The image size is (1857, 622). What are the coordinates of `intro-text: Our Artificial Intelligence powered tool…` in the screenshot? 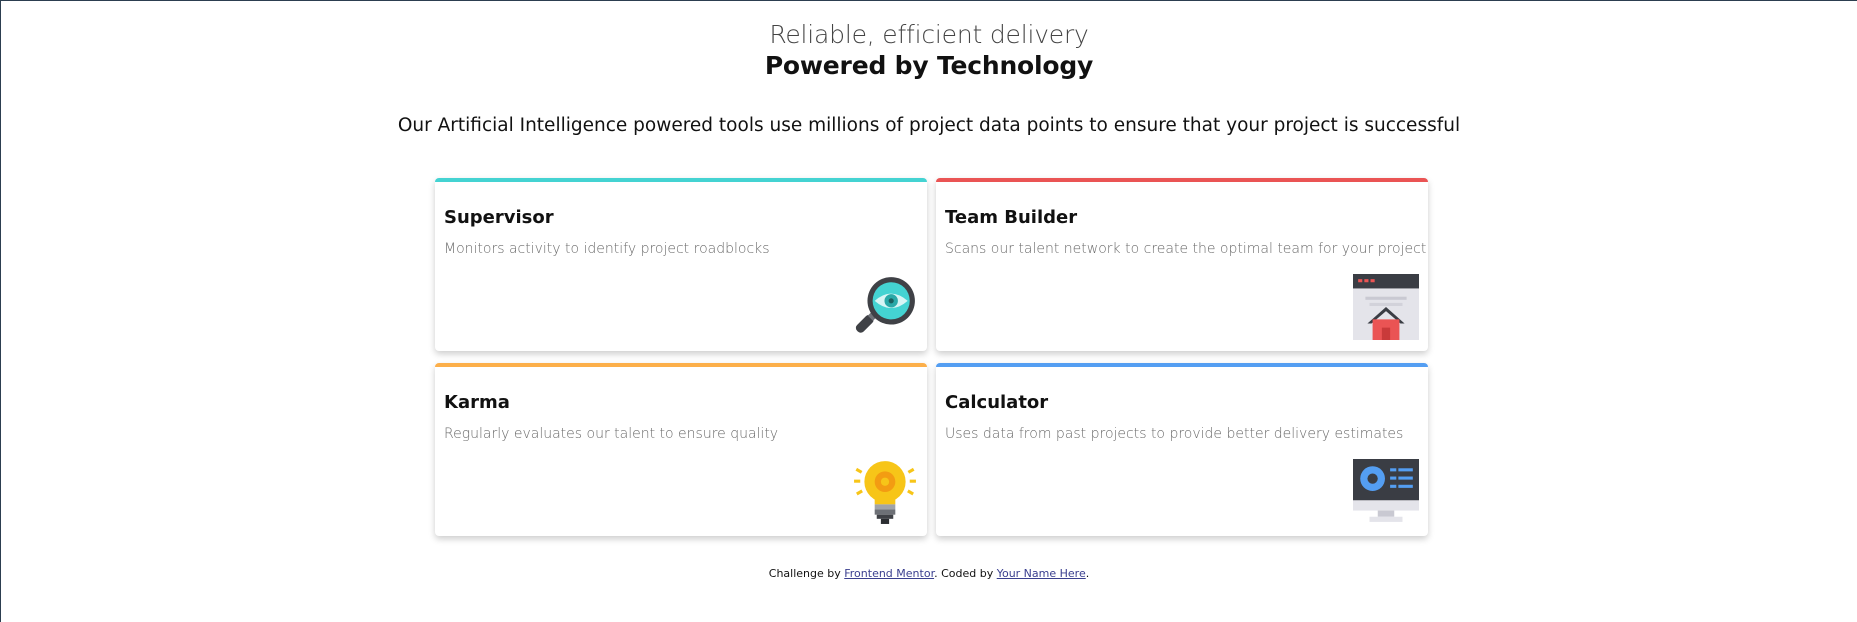 It's located at (929, 125).